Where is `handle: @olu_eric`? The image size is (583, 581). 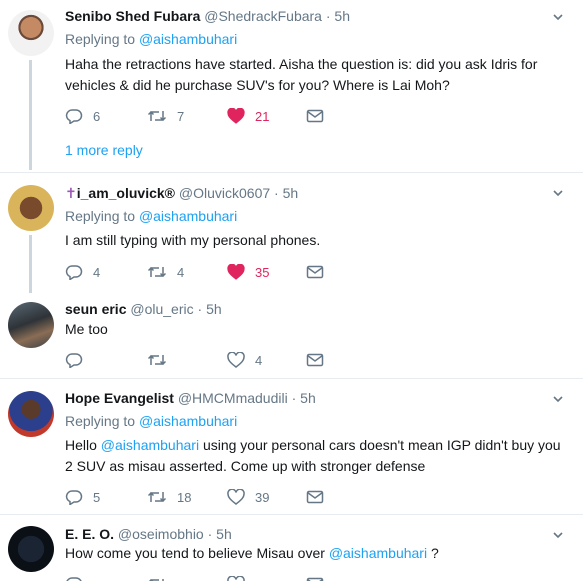
handle: @olu_eric is located at coordinates (161, 309).